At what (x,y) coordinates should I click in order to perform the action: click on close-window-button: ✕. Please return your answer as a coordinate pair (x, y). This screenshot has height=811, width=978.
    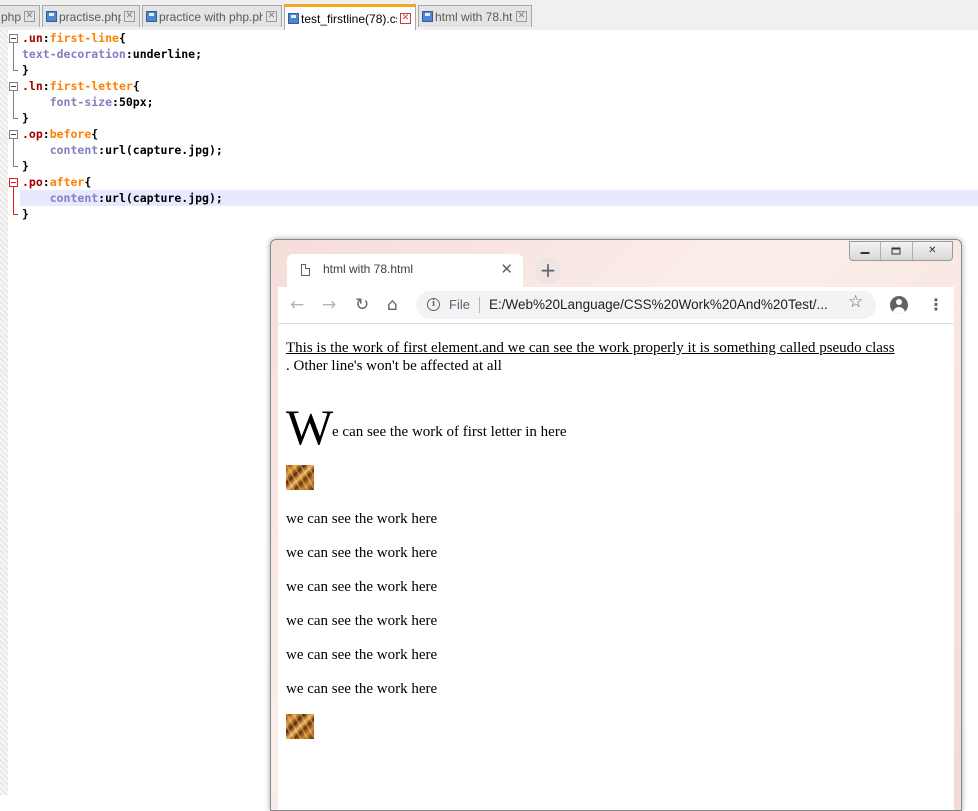
    Looking at the image, I should click on (932, 251).